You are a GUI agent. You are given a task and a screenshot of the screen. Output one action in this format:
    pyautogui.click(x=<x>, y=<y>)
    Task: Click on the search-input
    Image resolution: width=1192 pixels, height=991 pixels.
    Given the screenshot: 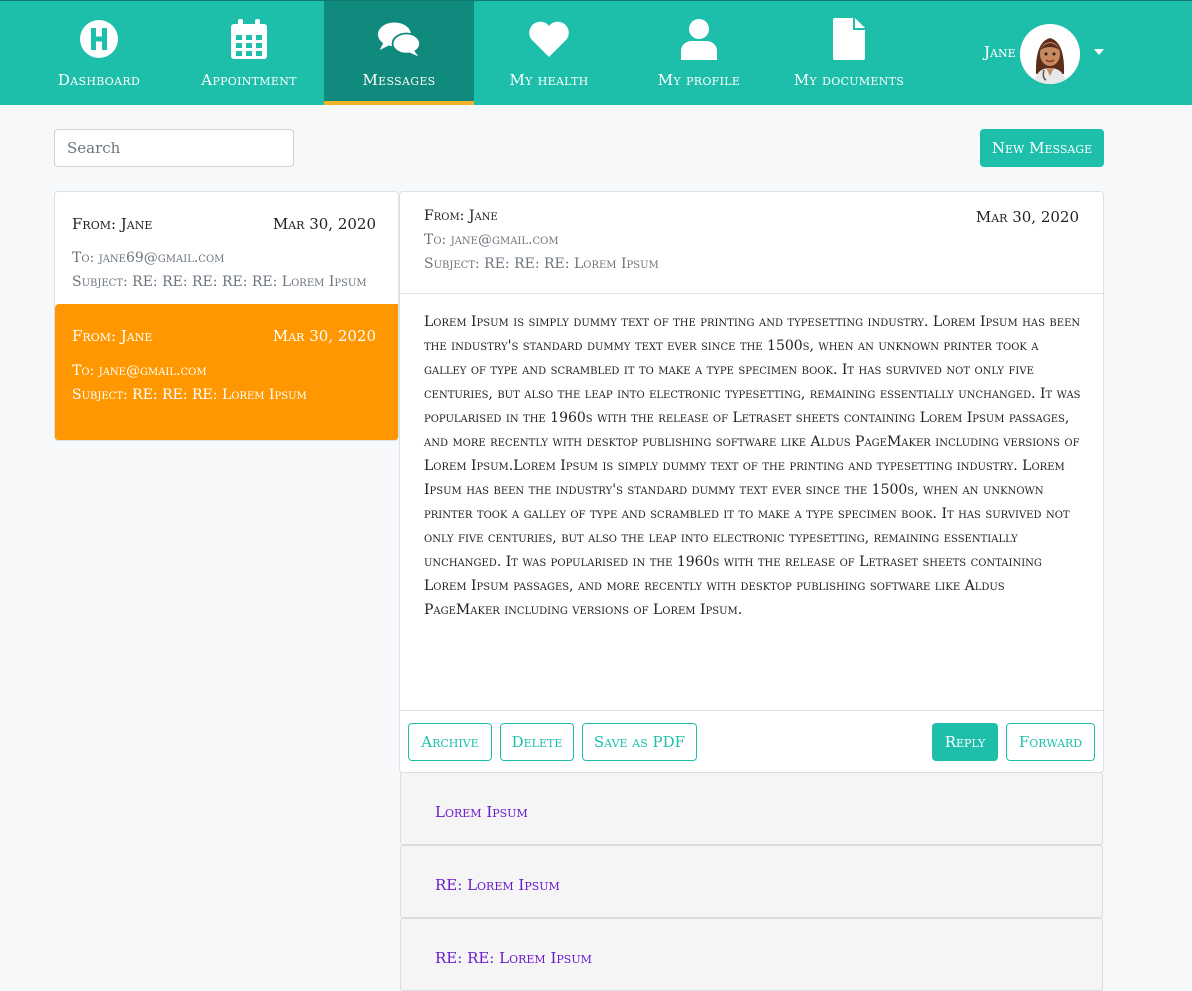 What is the action you would take?
    pyautogui.click(x=174, y=148)
    